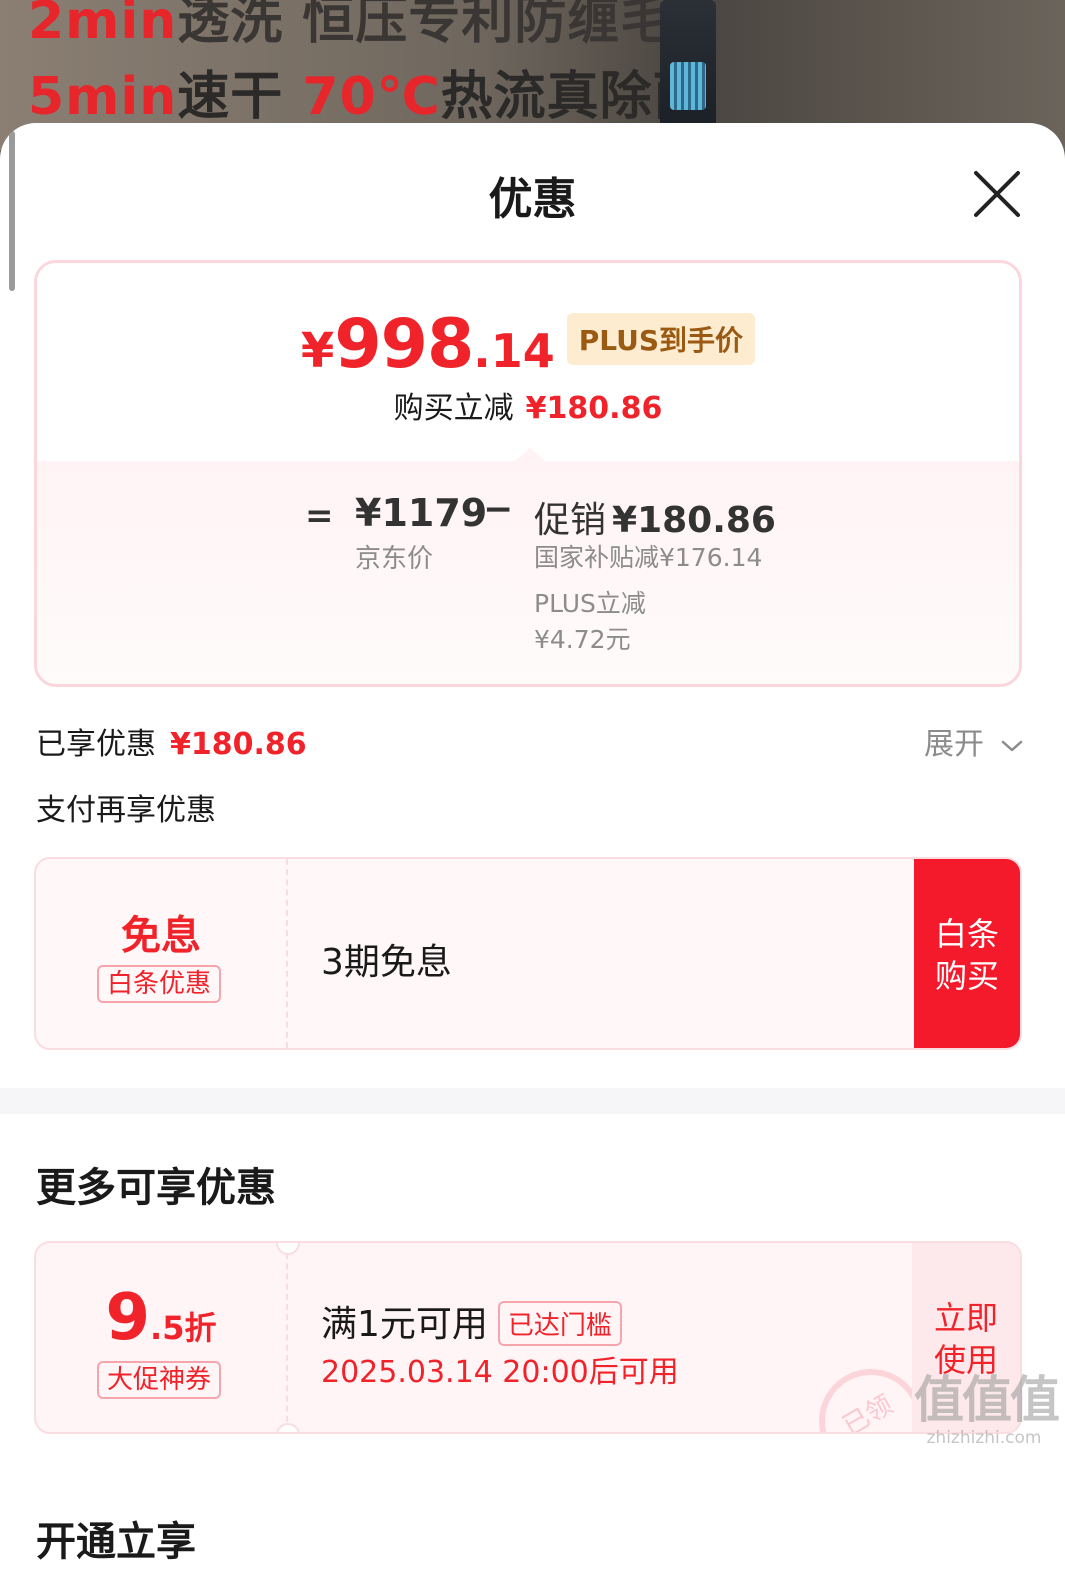 This screenshot has height=1576, width=1065. I want to click on product-image, so click(688, 65).